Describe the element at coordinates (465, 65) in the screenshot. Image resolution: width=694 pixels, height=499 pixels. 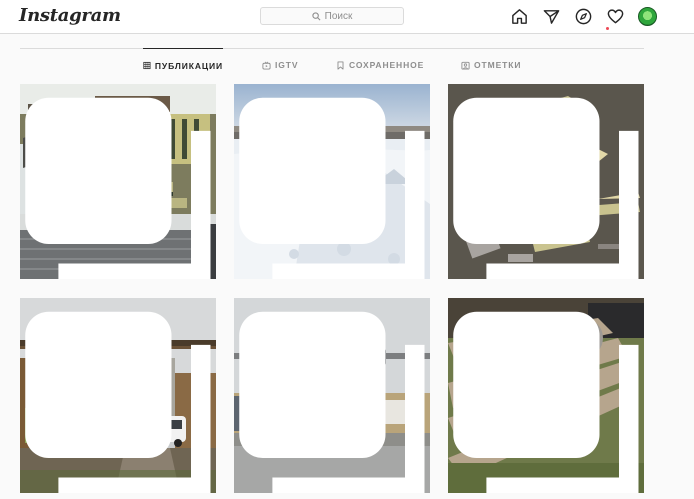
I see `tagged-icon` at that location.